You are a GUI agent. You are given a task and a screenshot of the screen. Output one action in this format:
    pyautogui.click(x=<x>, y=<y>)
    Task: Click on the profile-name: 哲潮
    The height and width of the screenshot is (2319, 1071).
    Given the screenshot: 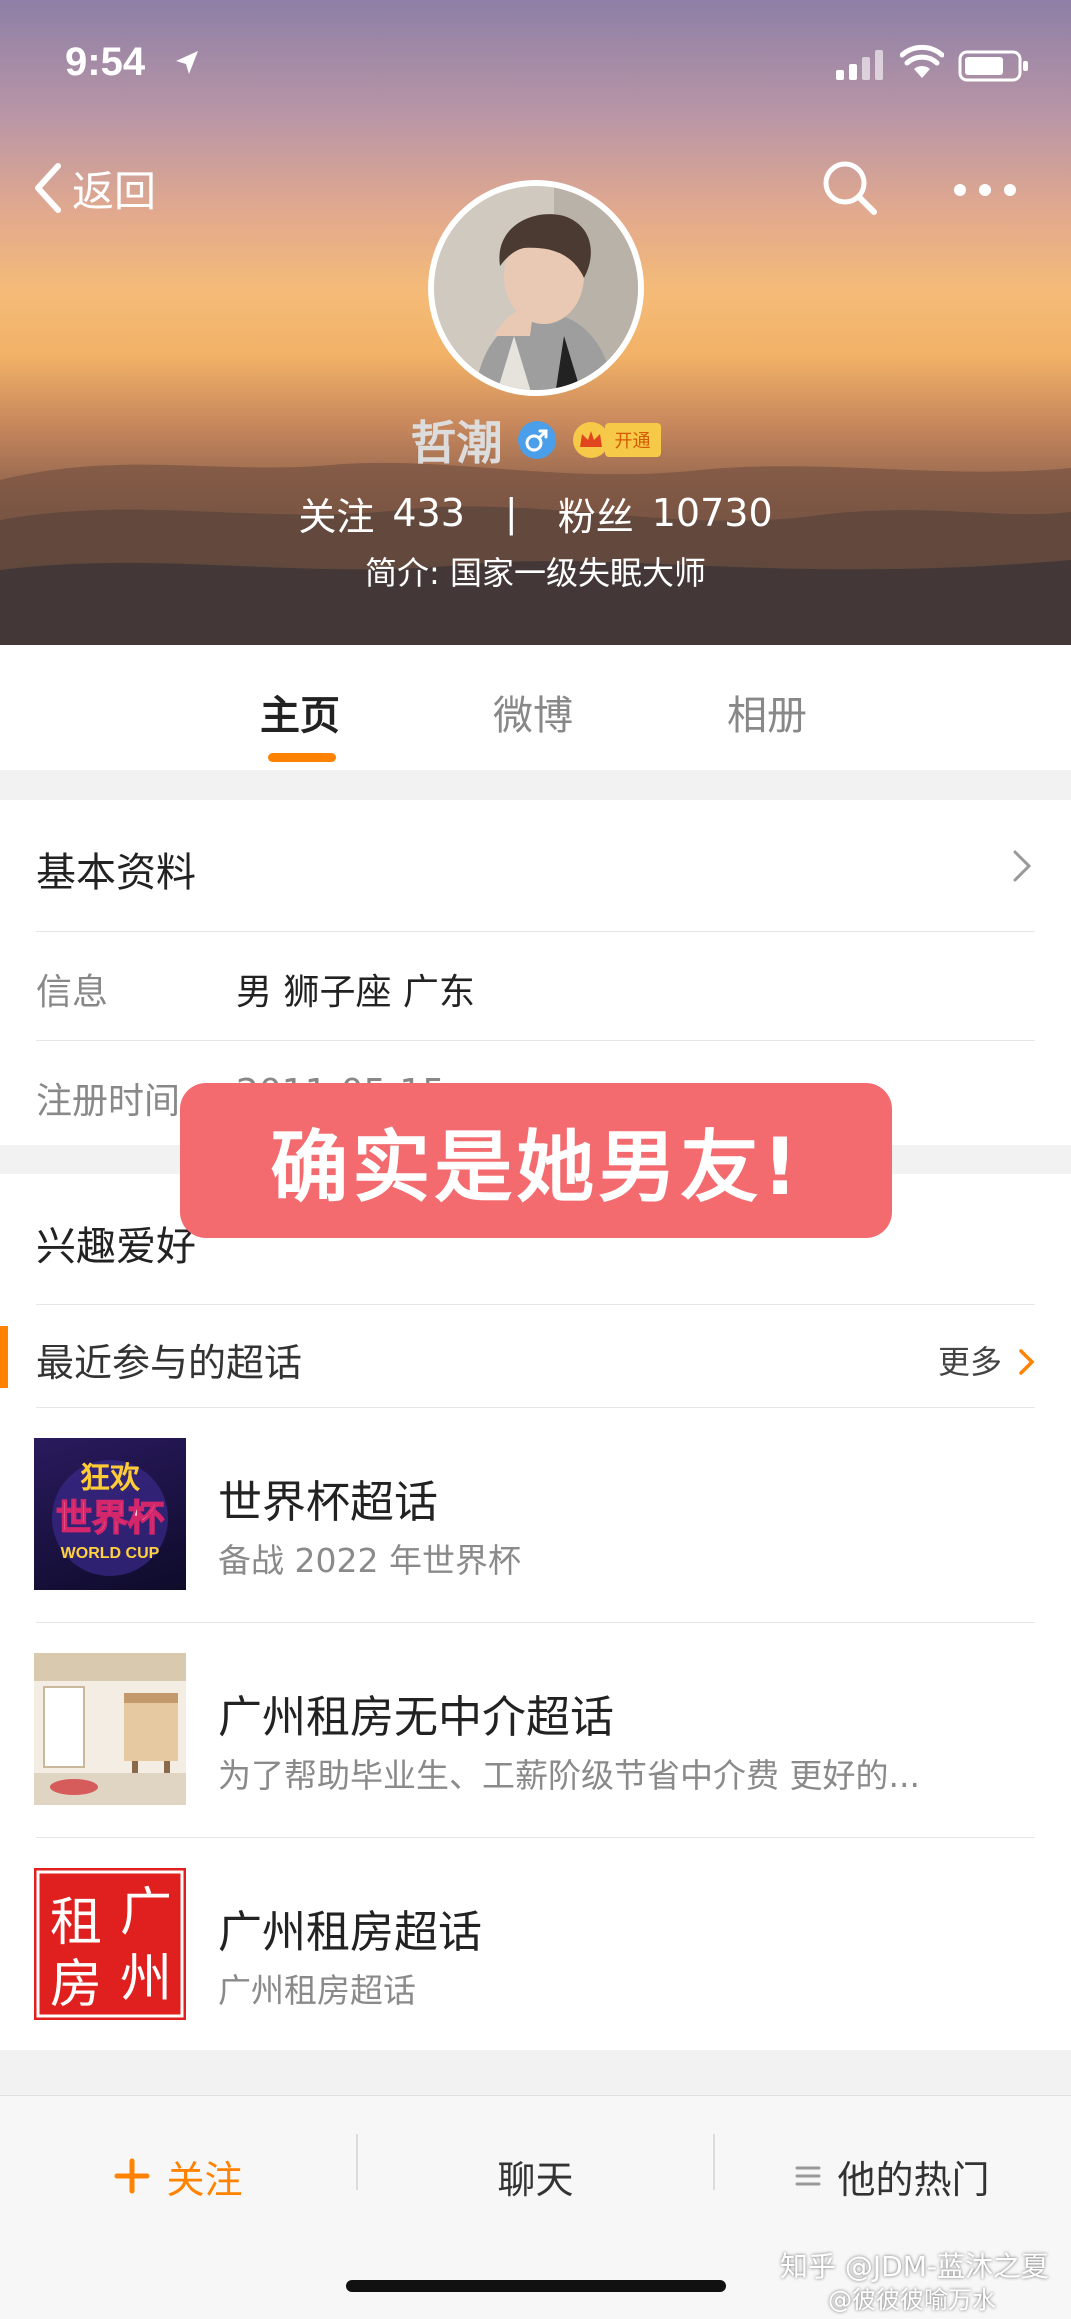 What is the action you would take?
    pyautogui.click(x=456, y=443)
    